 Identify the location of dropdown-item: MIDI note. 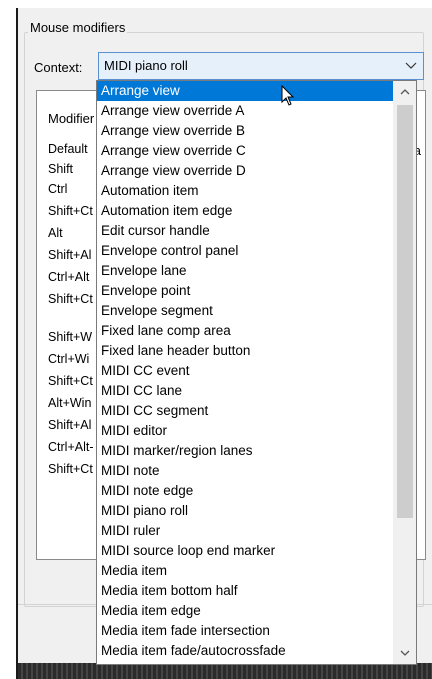
(245, 471).